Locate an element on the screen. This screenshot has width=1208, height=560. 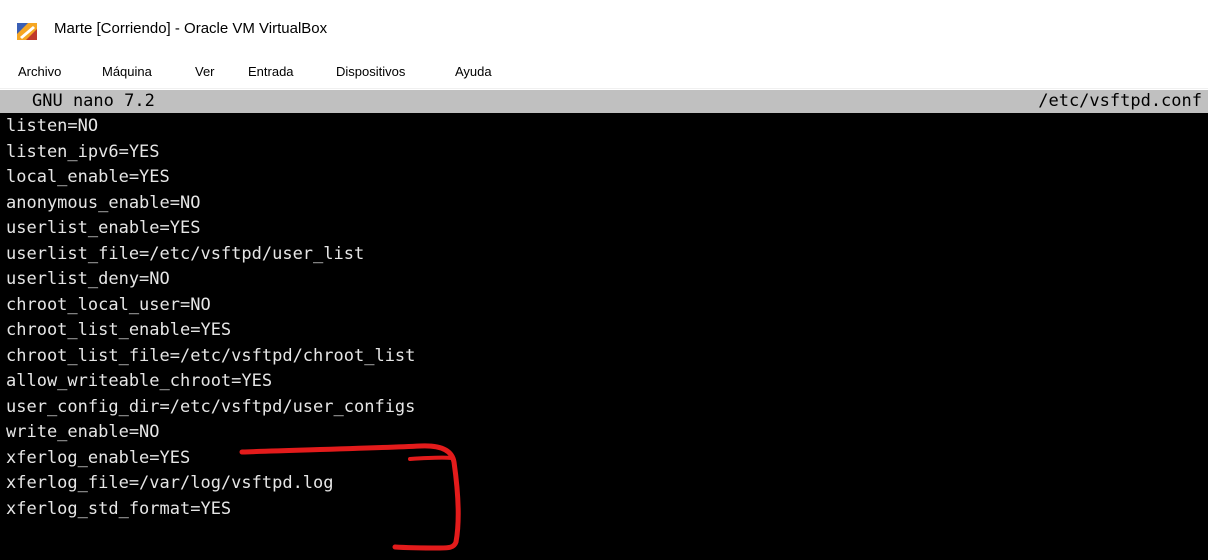
editor-line: user_config_dir=/etc/vsftpd/user_configs is located at coordinates (211, 406).